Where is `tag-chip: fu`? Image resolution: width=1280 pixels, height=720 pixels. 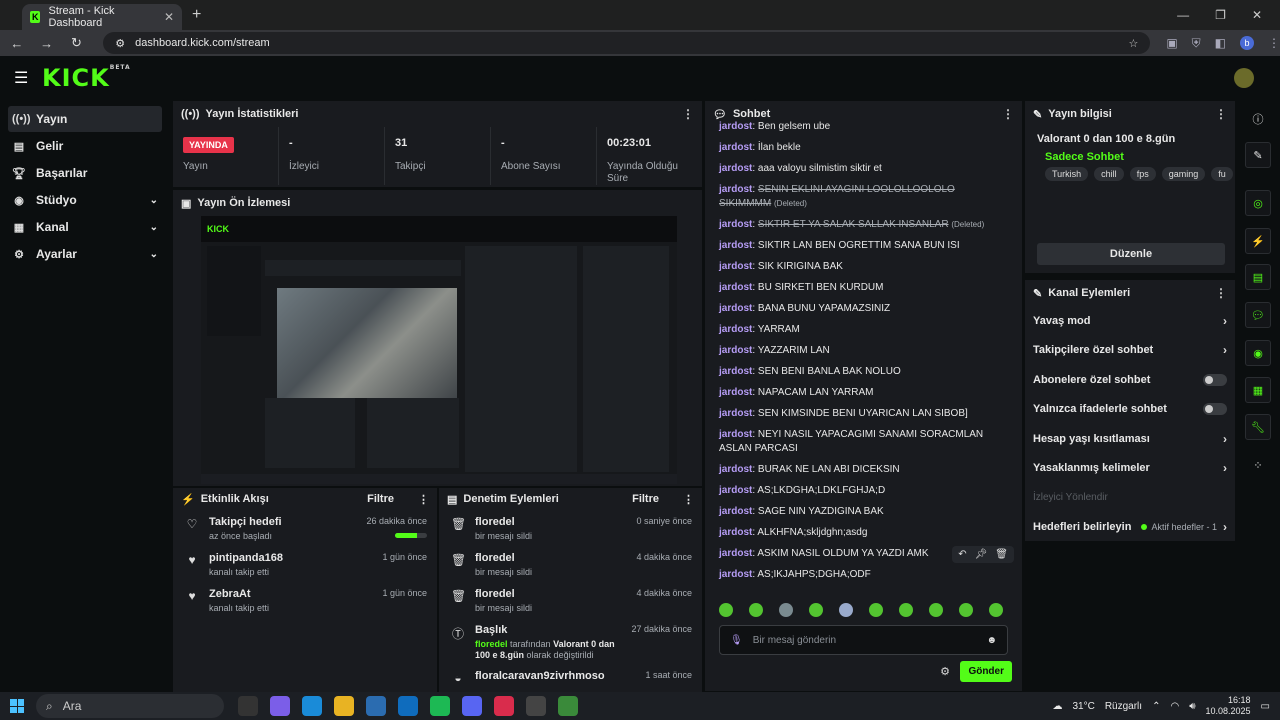
tag-chip: fu is located at coordinates (1222, 174).